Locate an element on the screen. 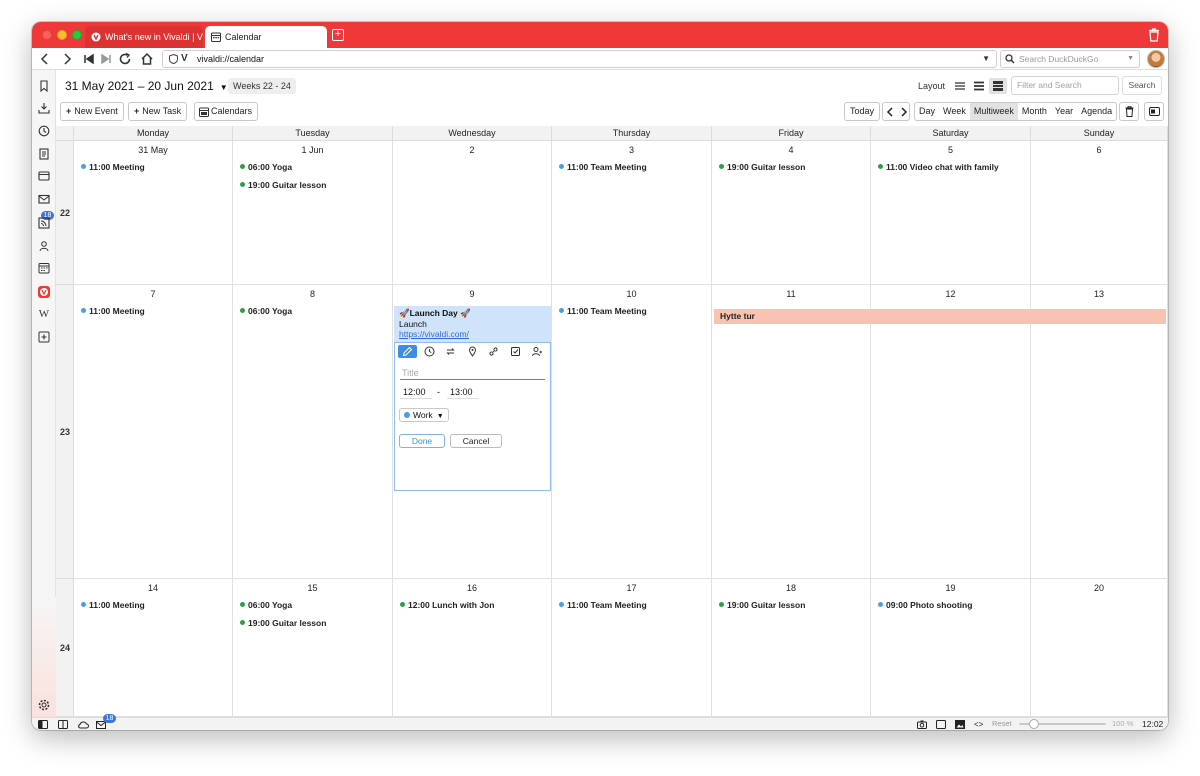  day-cell: 31 May 11:00 Meeting is located at coordinates (153, 213).